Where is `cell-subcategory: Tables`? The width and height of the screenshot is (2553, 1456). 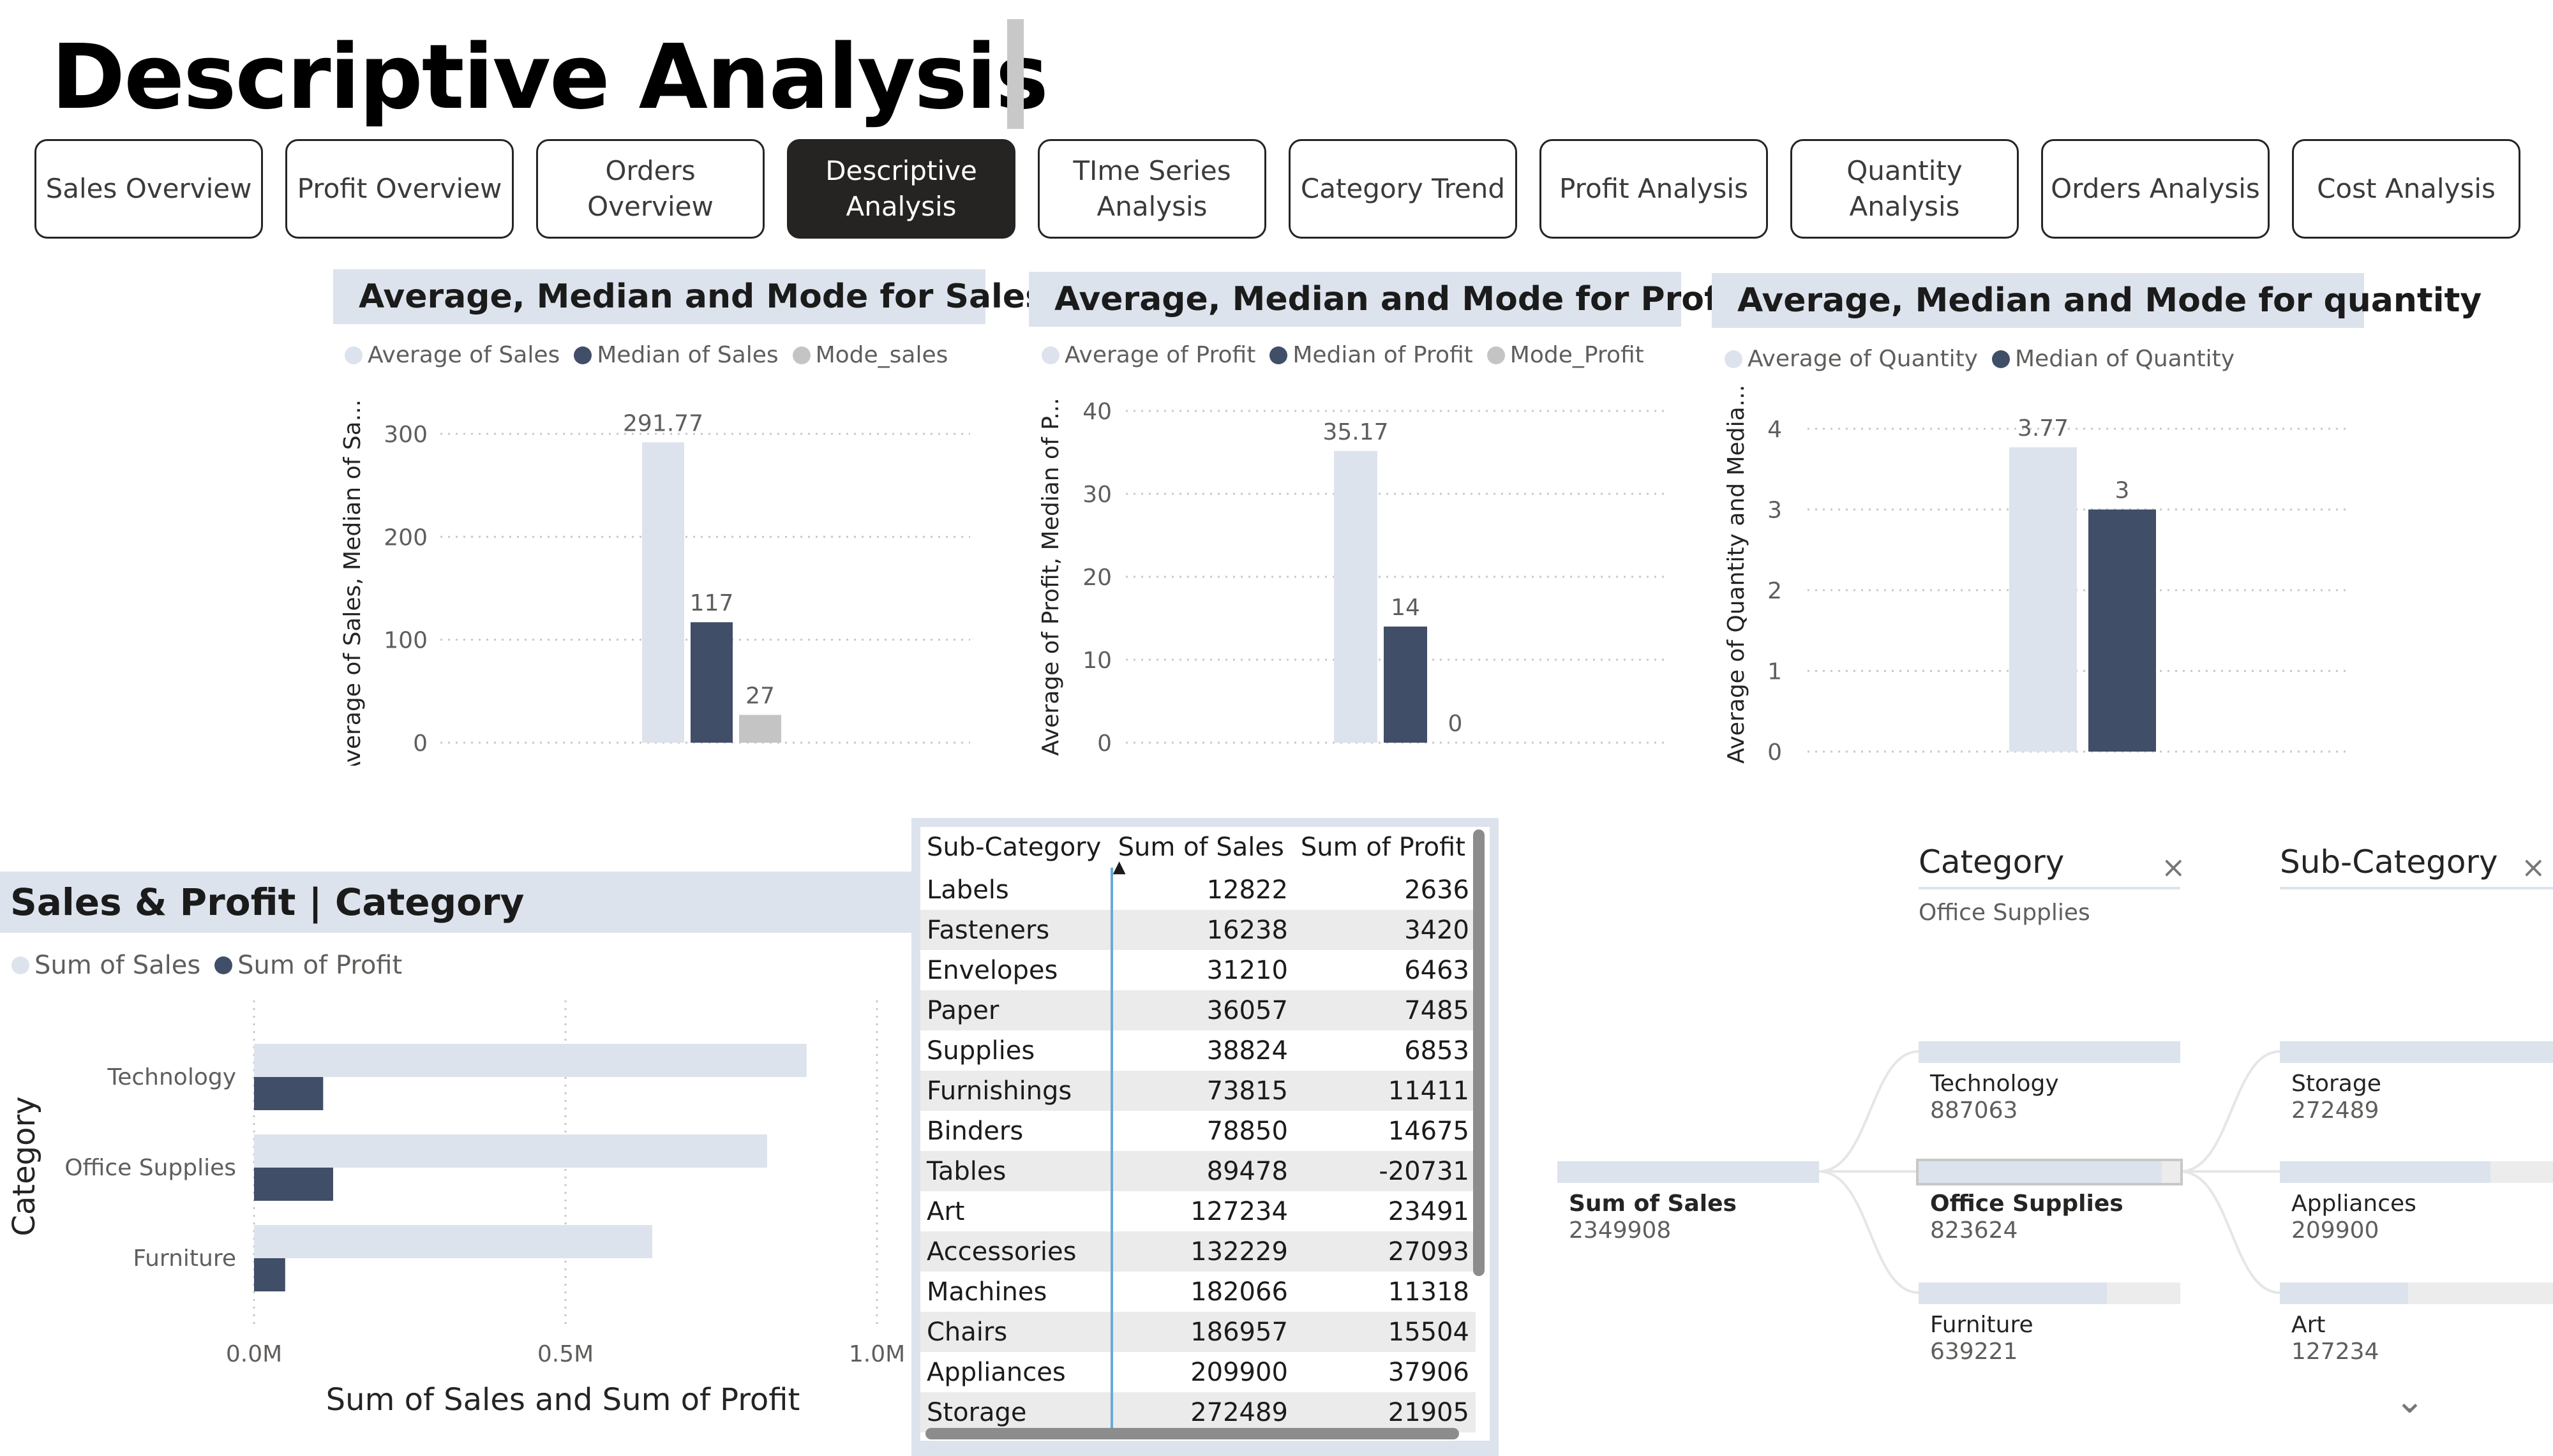
cell-subcategory: Tables is located at coordinates (1016, 1171).